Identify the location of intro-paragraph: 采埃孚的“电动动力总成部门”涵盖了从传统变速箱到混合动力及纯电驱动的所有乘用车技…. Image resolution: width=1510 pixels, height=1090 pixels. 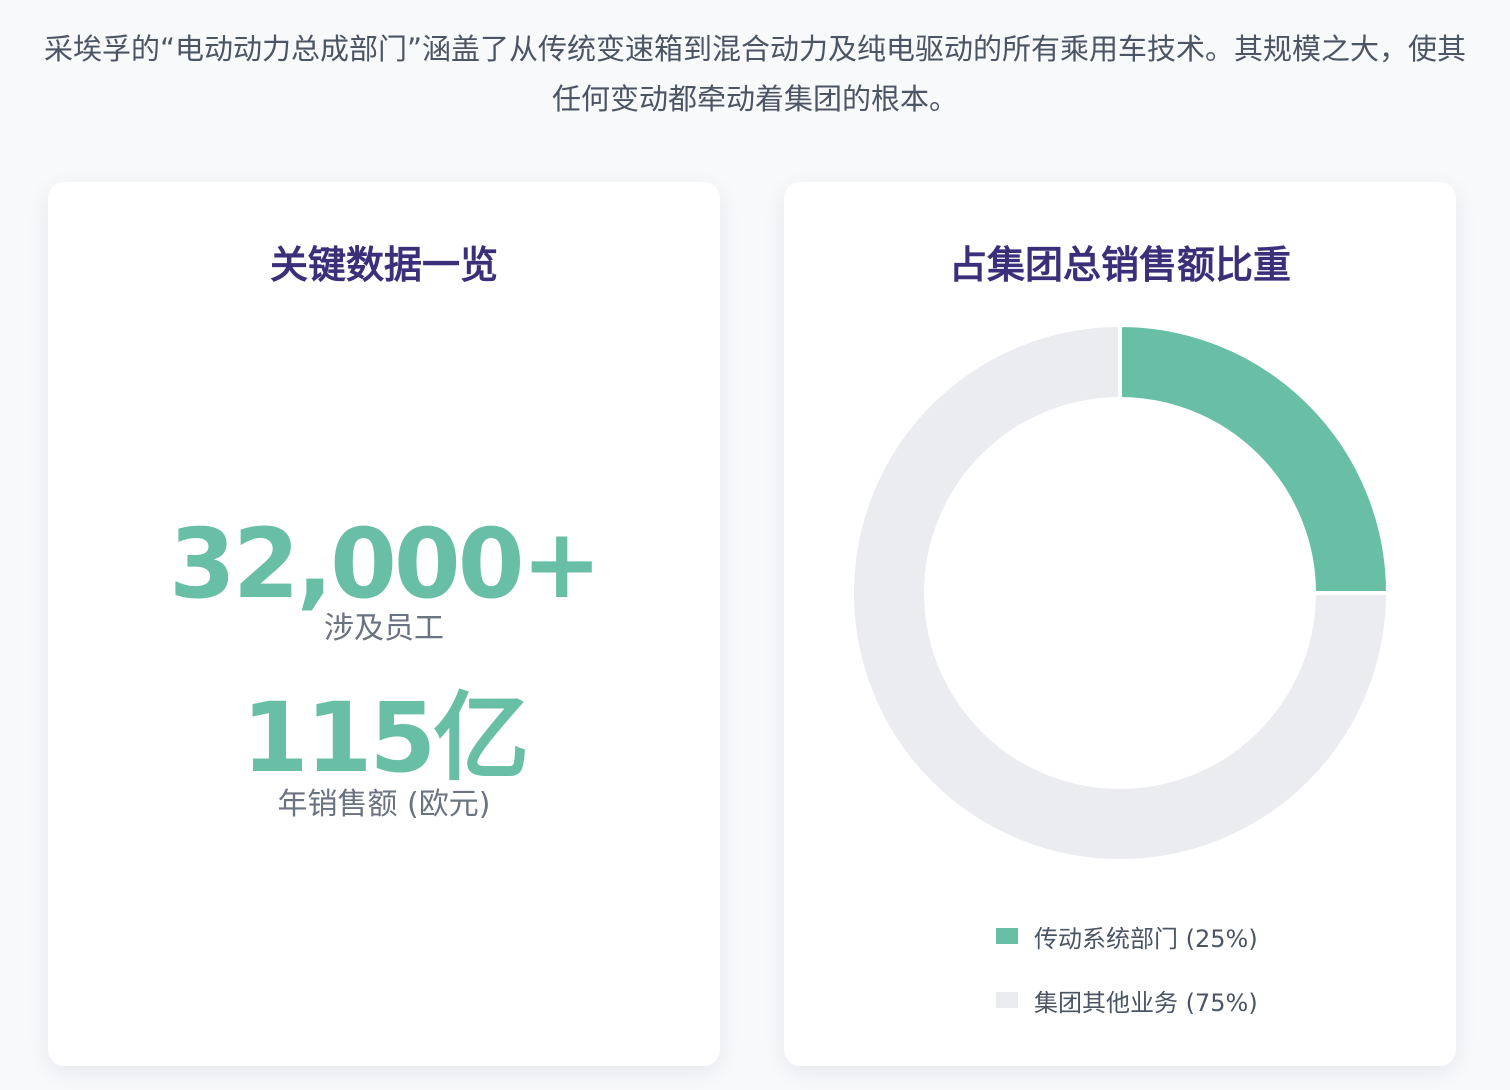
(755, 74).